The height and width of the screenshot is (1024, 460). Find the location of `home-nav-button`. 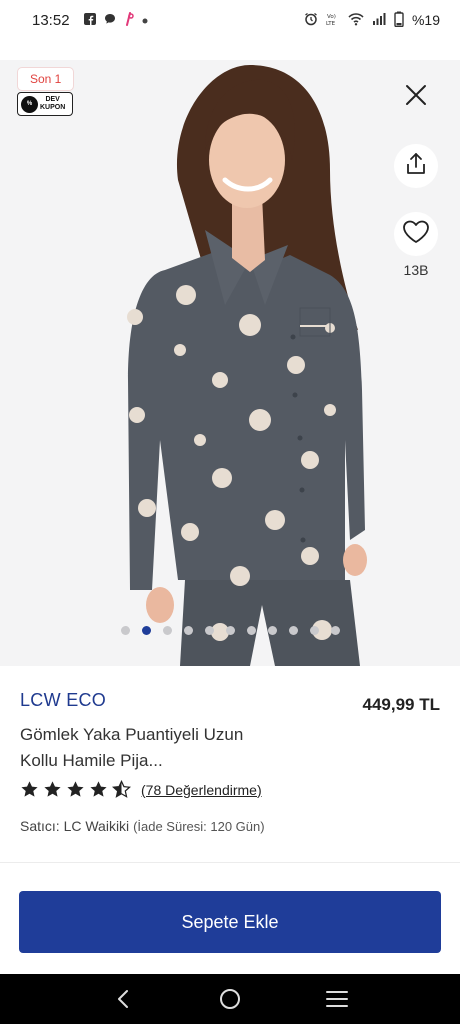

home-nav-button is located at coordinates (230, 999).